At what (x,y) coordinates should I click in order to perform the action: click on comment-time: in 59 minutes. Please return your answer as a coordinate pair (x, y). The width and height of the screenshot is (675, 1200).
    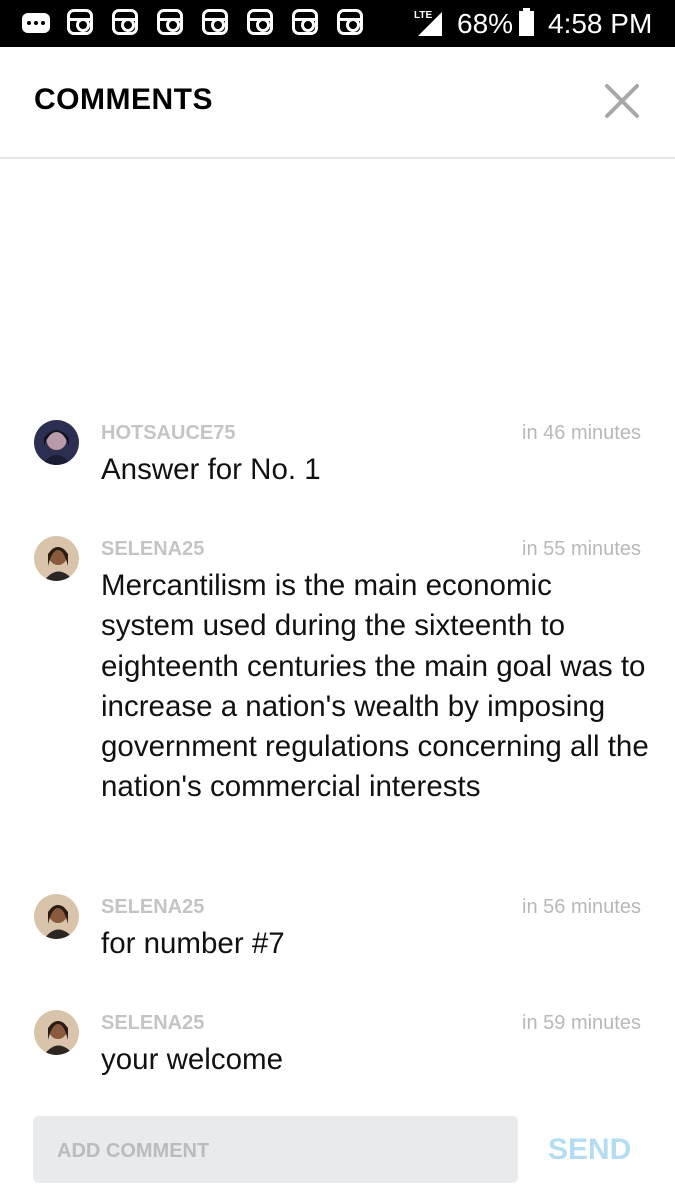
    Looking at the image, I should click on (581, 1023).